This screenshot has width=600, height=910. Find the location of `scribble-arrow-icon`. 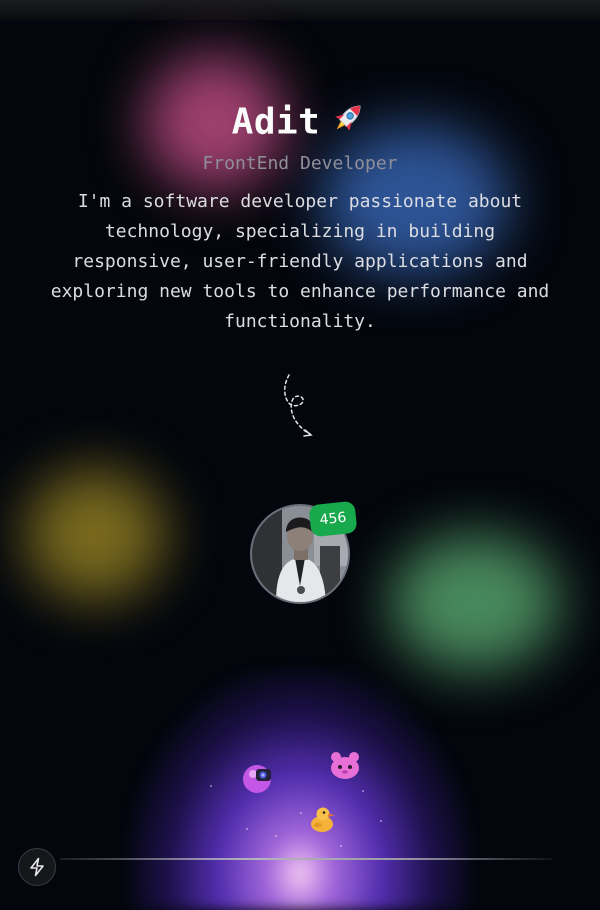

scribble-arrow-icon is located at coordinates (298, 405).